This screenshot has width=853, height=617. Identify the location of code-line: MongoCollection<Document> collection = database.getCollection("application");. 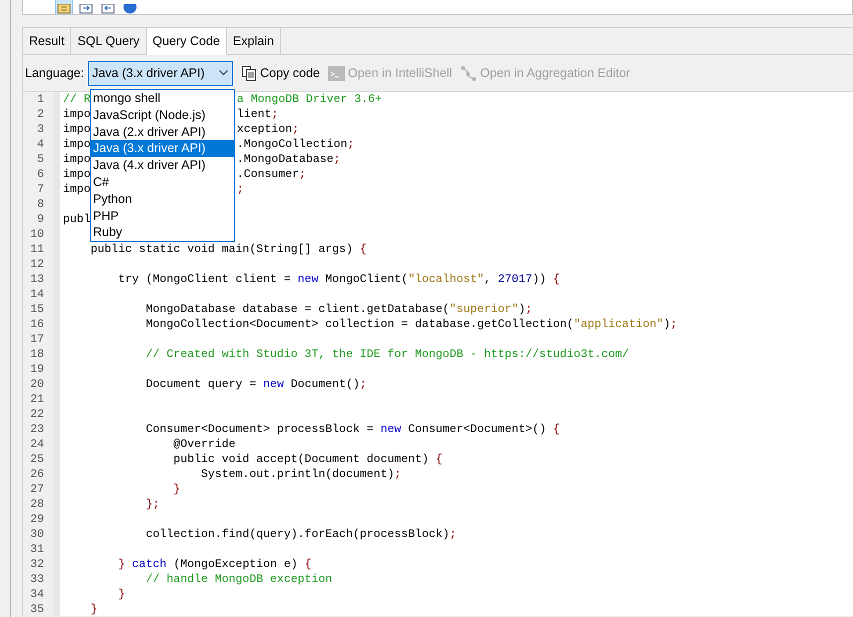
(411, 324).